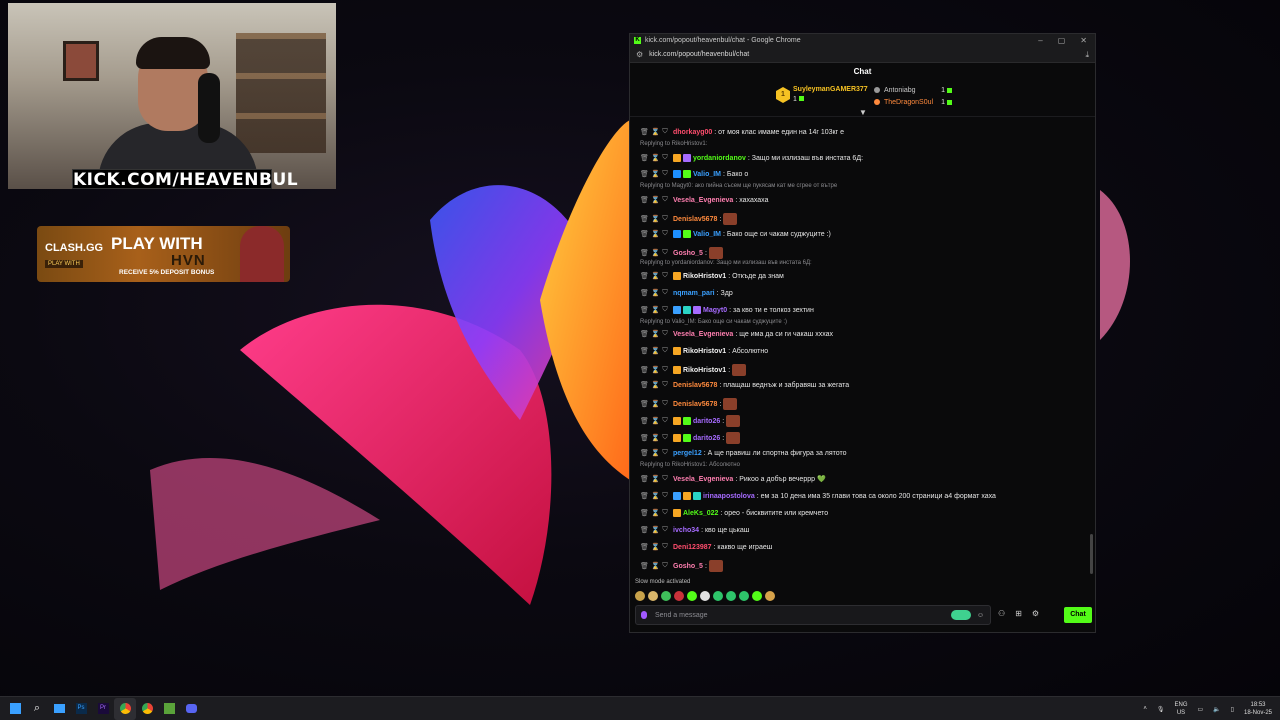  What do you see at coordinates (147, 709) in the screenshot?
I see `chrome-profile-icon` at bounding box center [147, 709].